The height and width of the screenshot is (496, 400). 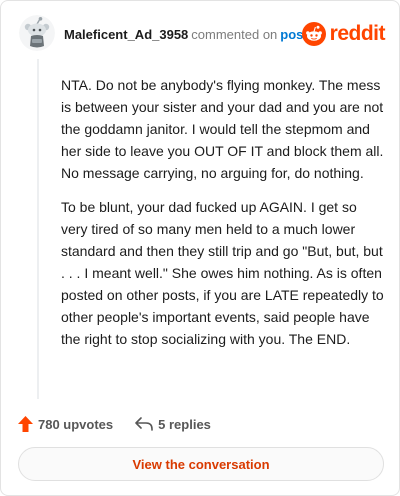 I want to click on upvote-button: 780 upvotes, so click(x=65, y=424).